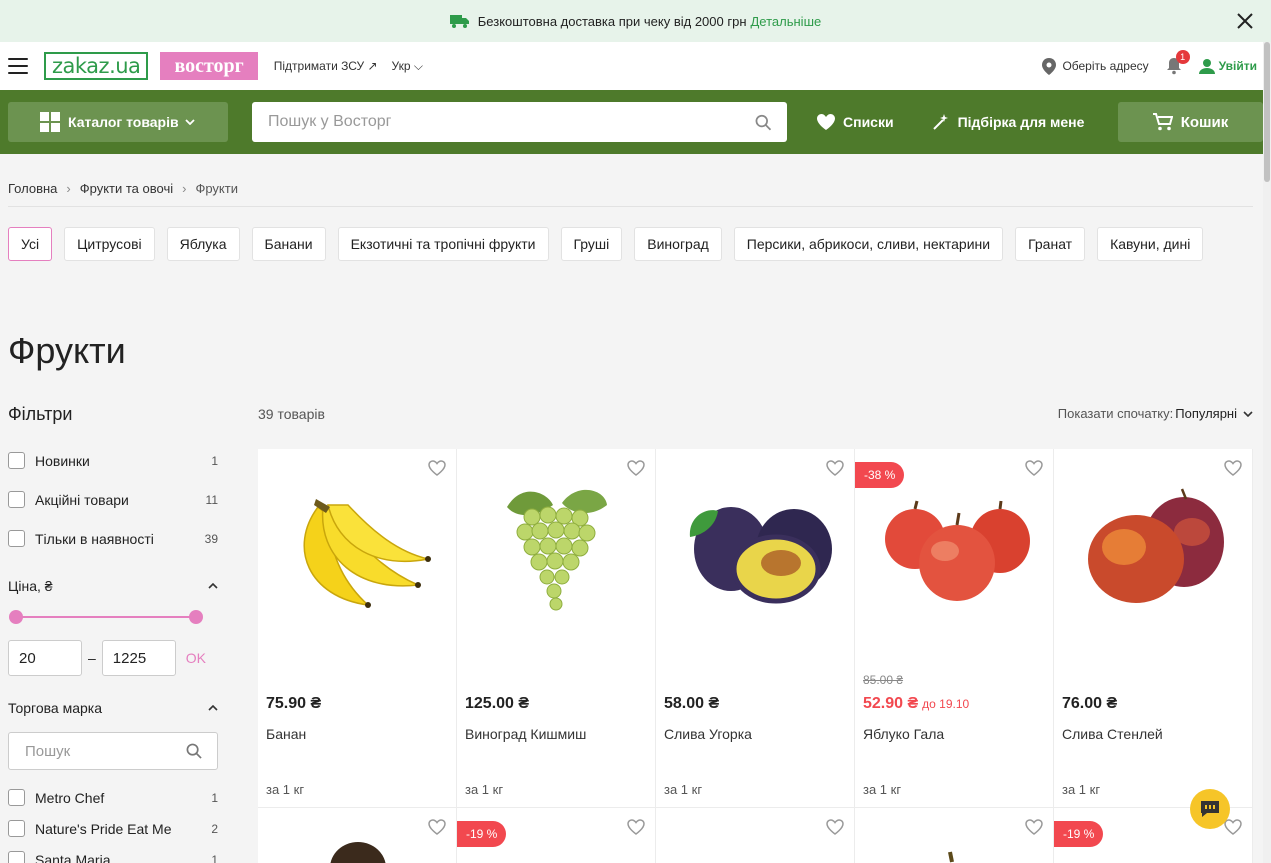 This screenshot has width=1271, height=863. What do you see at coordinates (109, 244) in the screenshot?
I see `chip-citrus: Цитрусові` at bounding box center [109, 244].